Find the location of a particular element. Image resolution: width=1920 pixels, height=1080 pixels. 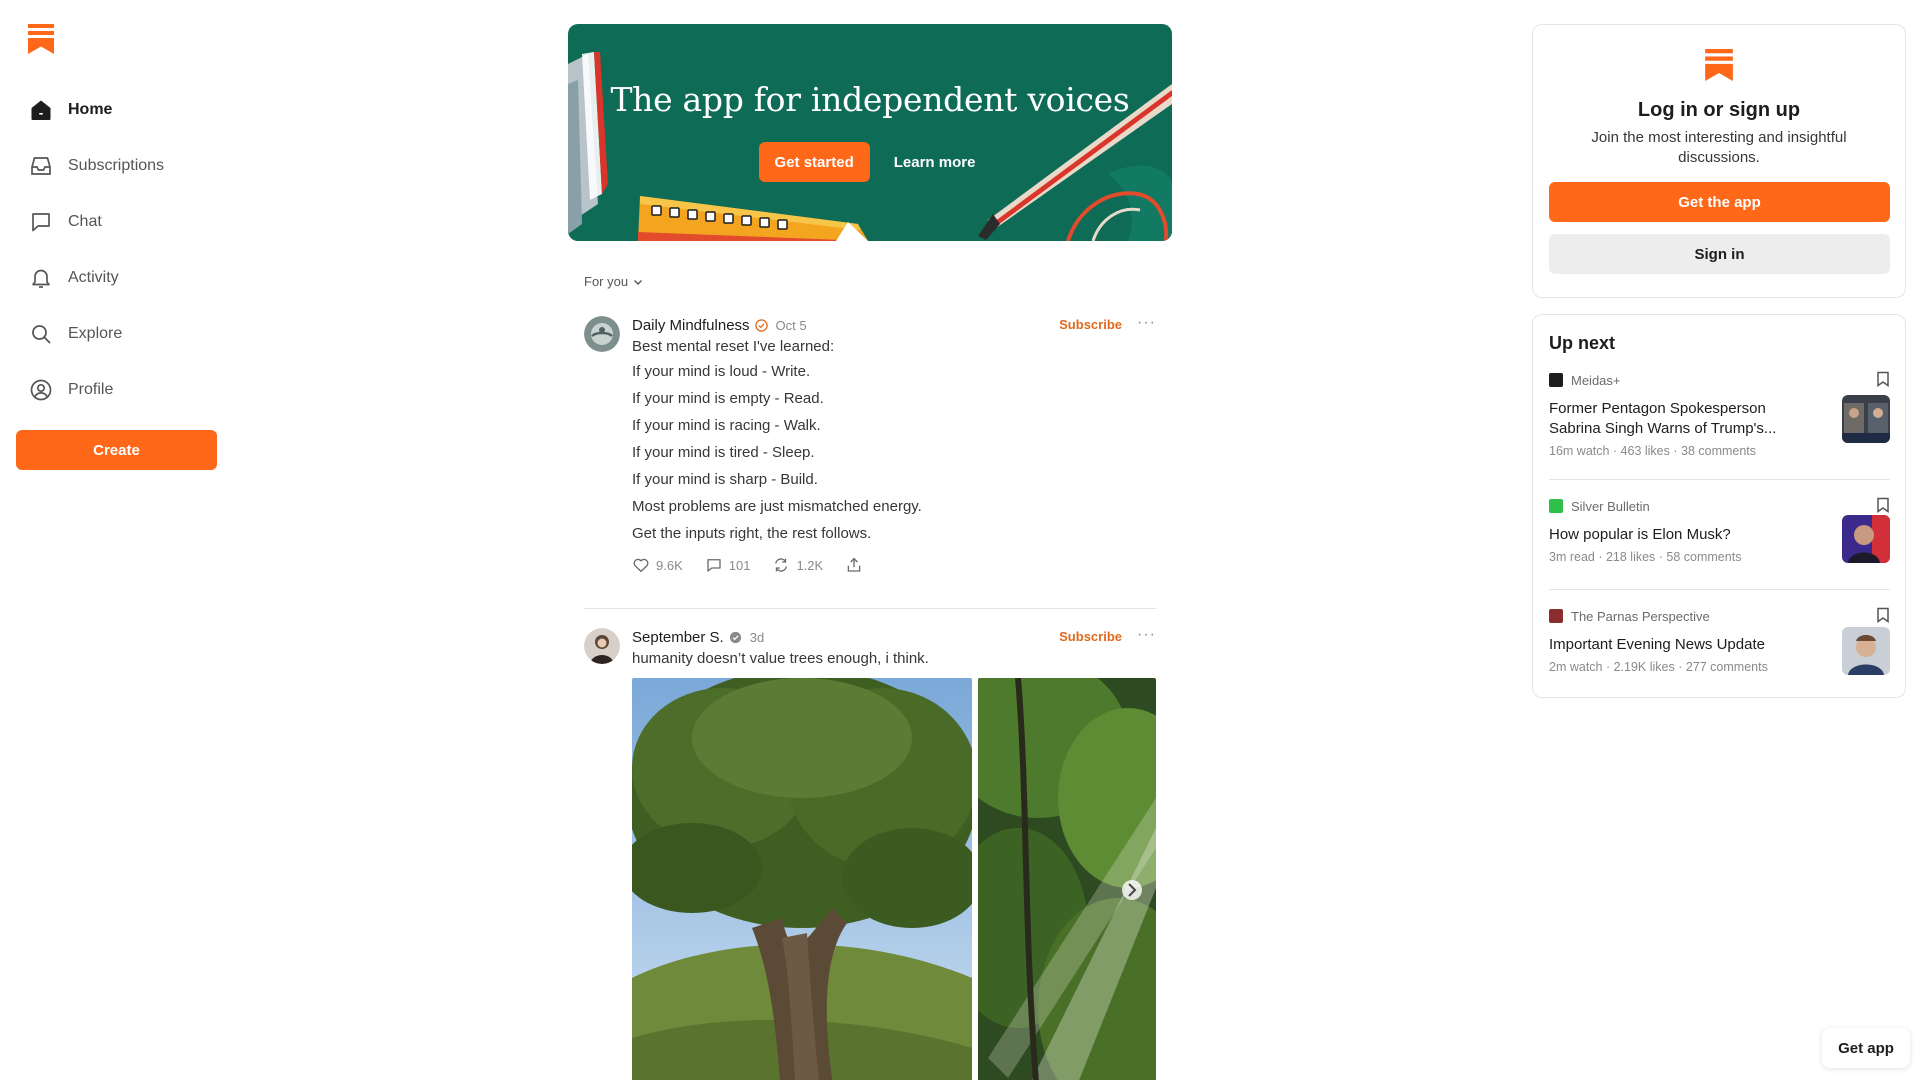

main-nav: Home Subscriptions Chat Activity Explore is located at coordinates (116, 250).